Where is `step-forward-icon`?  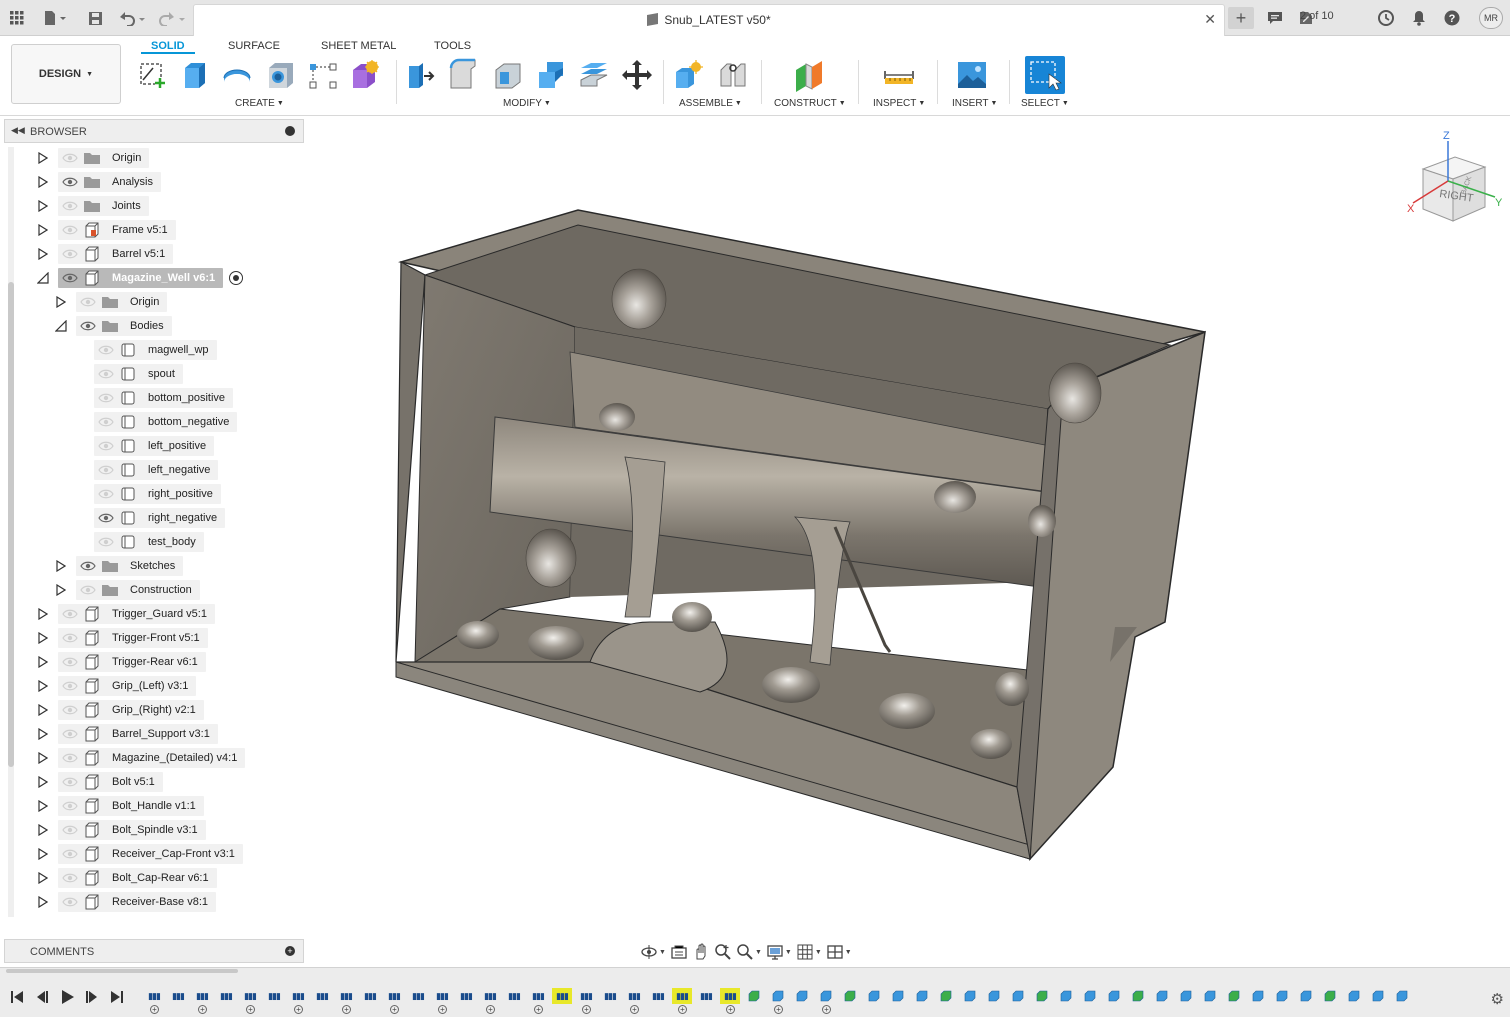 step-forward-icon is located at coordinates (92, 998).